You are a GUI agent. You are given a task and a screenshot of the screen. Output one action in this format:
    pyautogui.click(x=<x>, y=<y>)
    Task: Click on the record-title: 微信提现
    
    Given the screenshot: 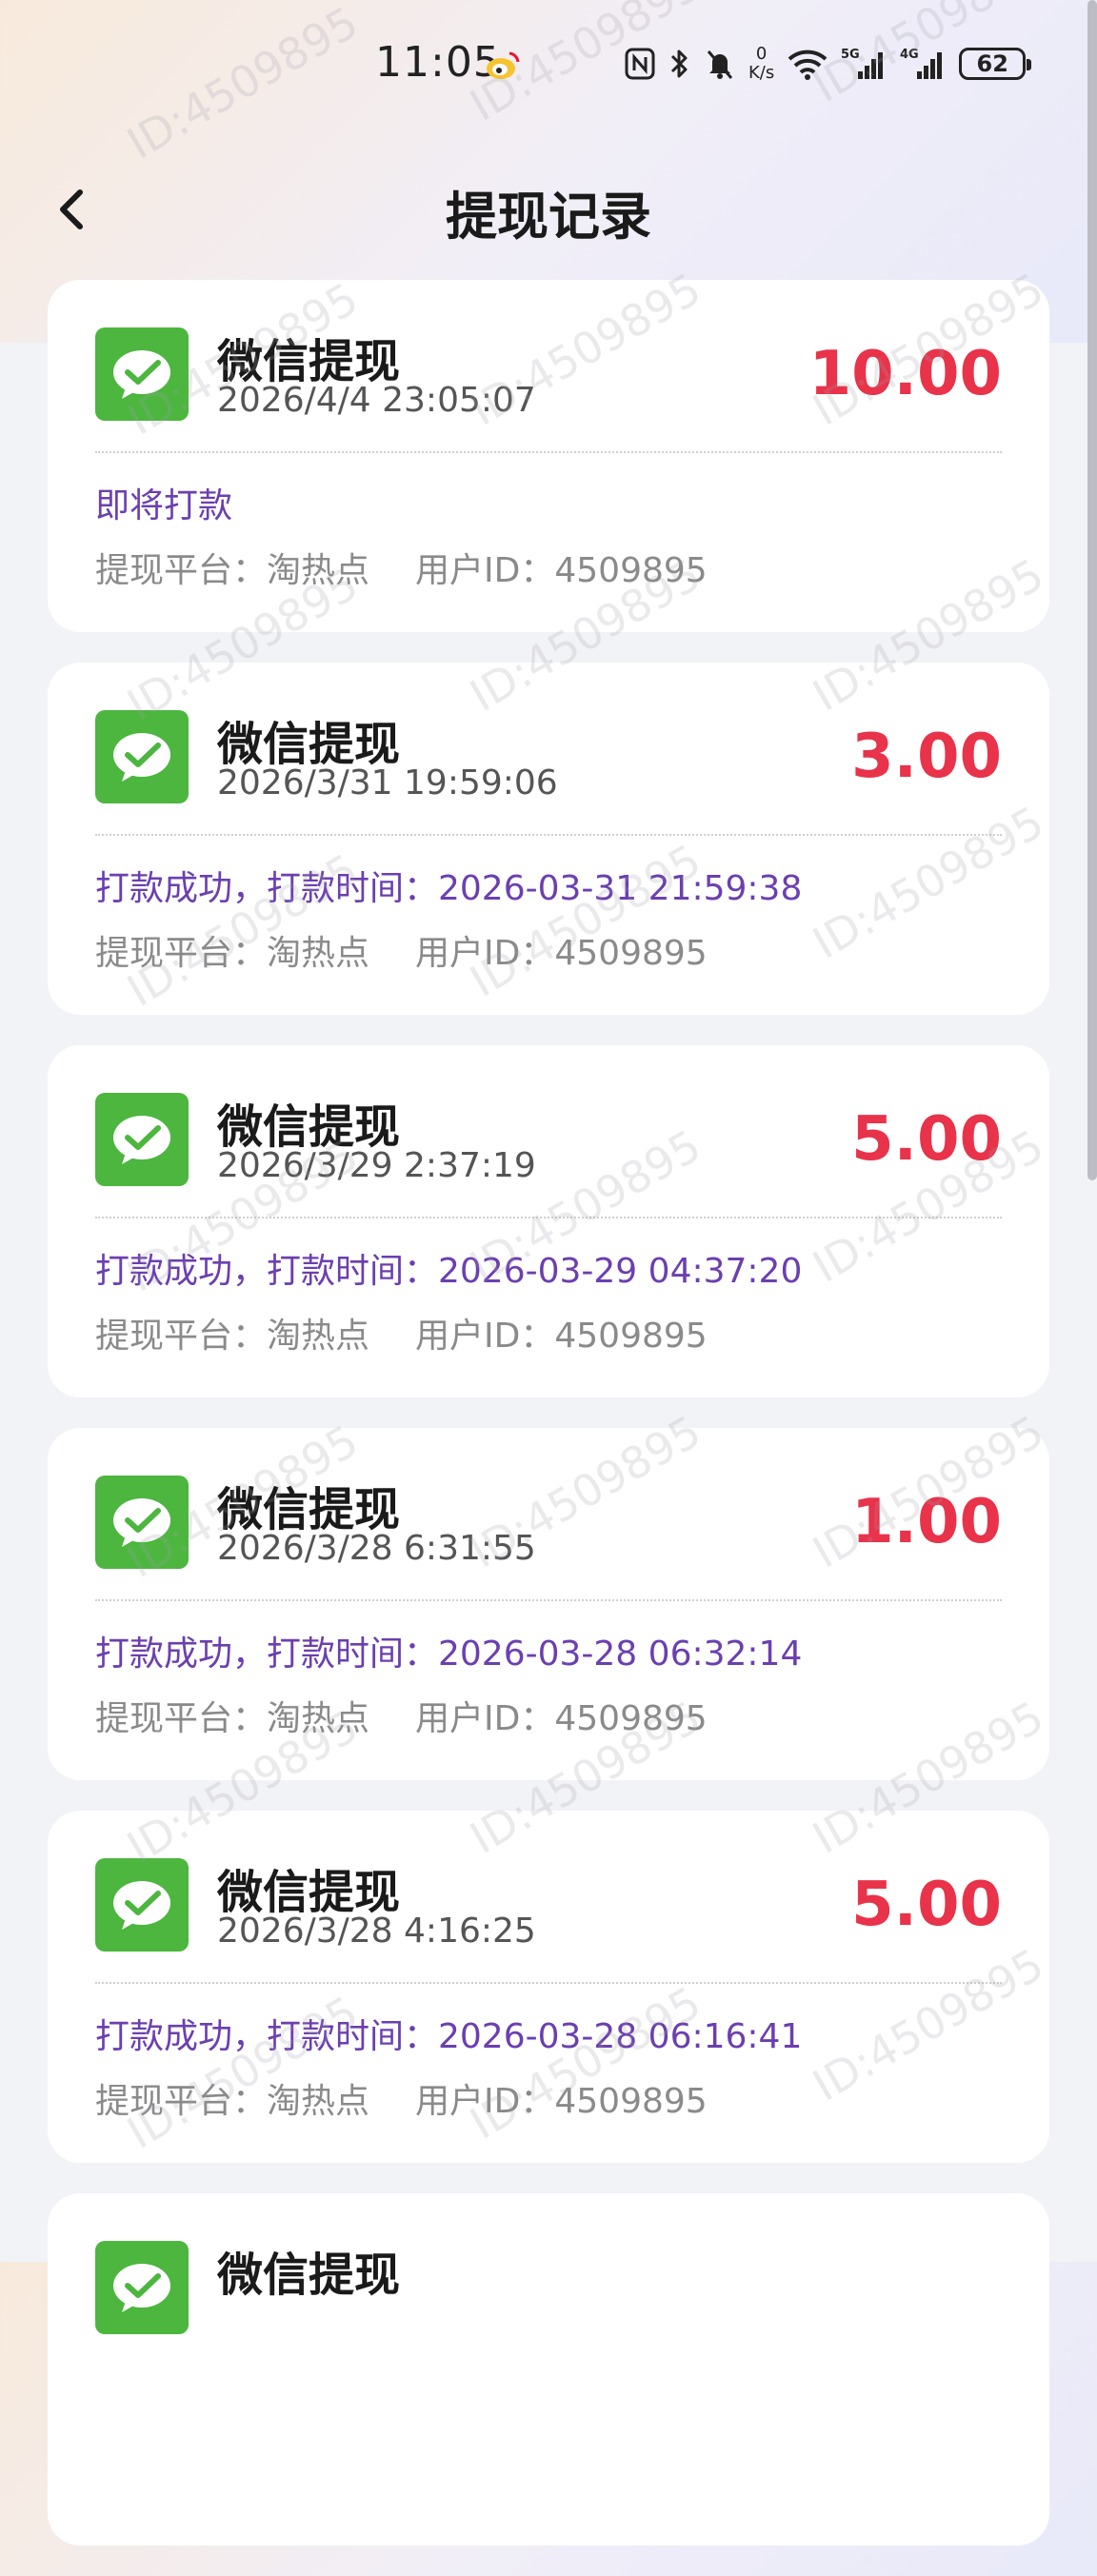 What is the action you would take?
    pyautogui.click(x=309, y=2275)
    